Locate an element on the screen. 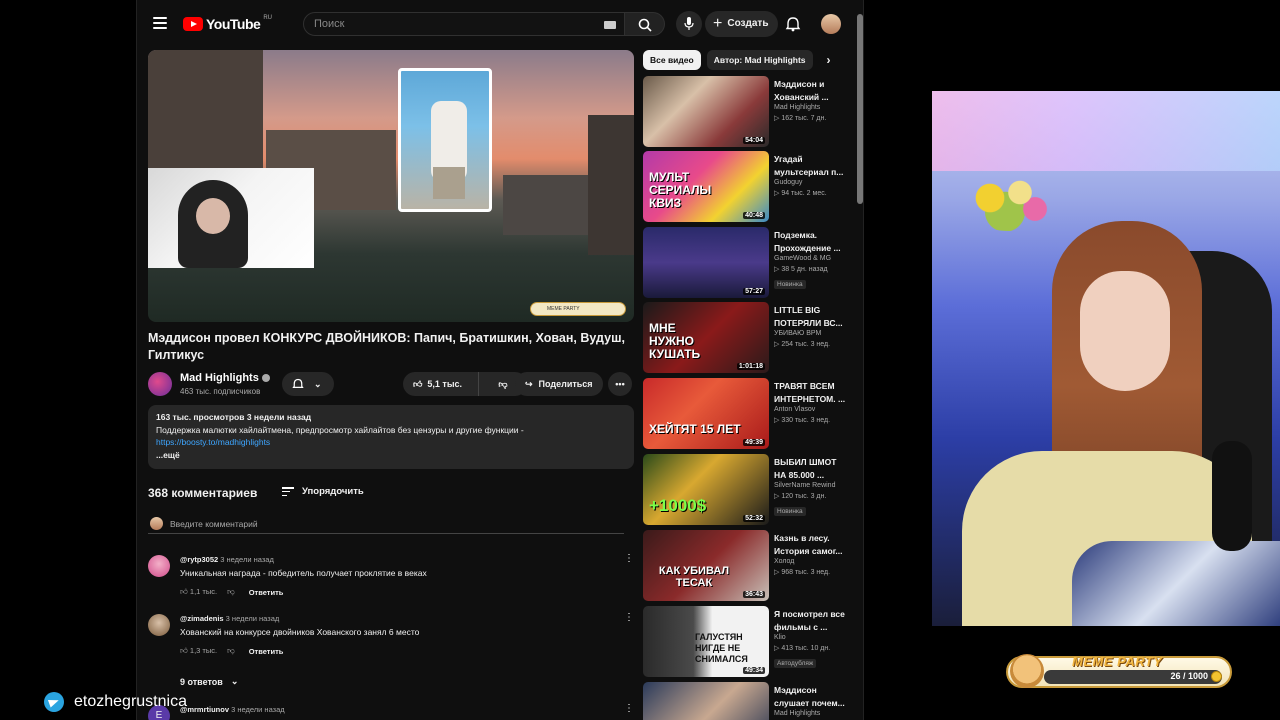 The height and width of the screenshot is (720, 1280). recommendation-thumbnail: +1000$ 52:32 is located at coordinates (706, 489).